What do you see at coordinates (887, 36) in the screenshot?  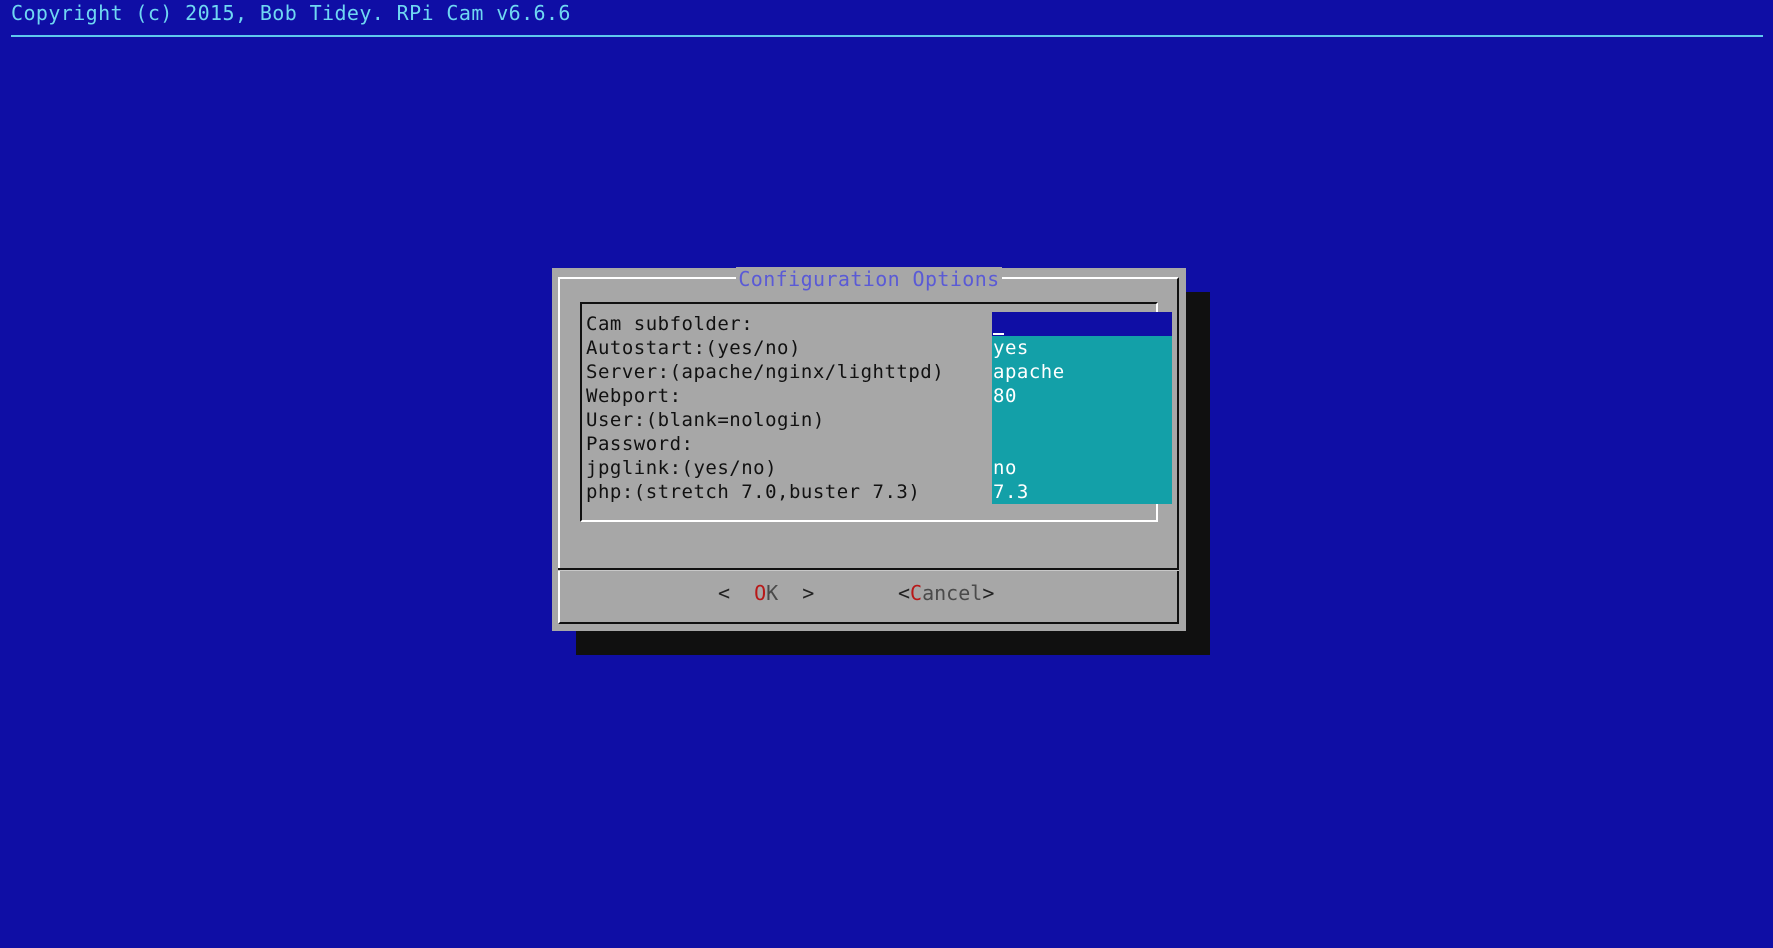 I see `backtitle-rule` at bounding box center [887, 36].